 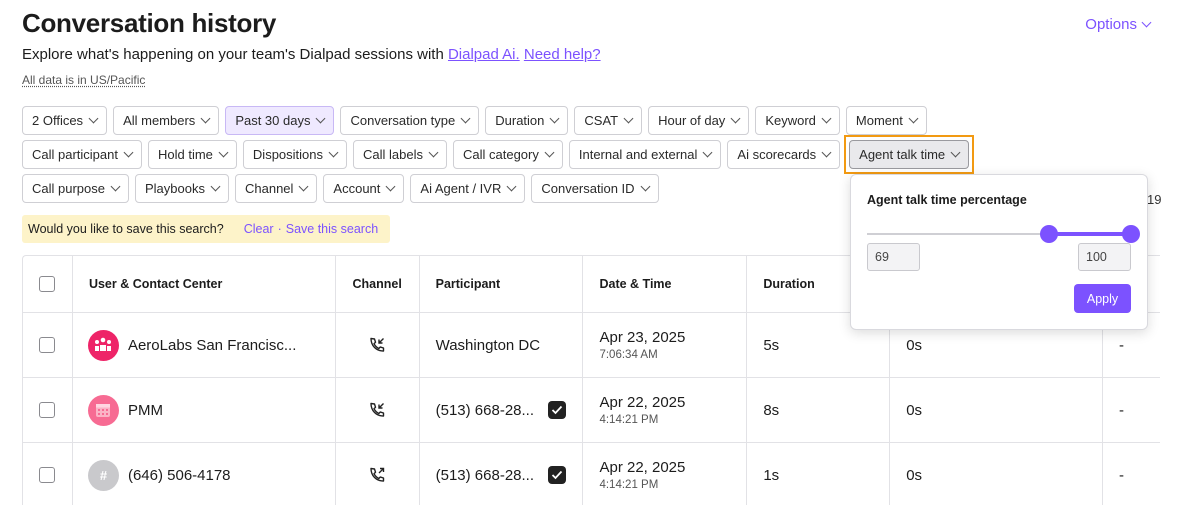 I want to click on filter-ai-scorecards: Ai scorecards, so click(x=784, y=154).